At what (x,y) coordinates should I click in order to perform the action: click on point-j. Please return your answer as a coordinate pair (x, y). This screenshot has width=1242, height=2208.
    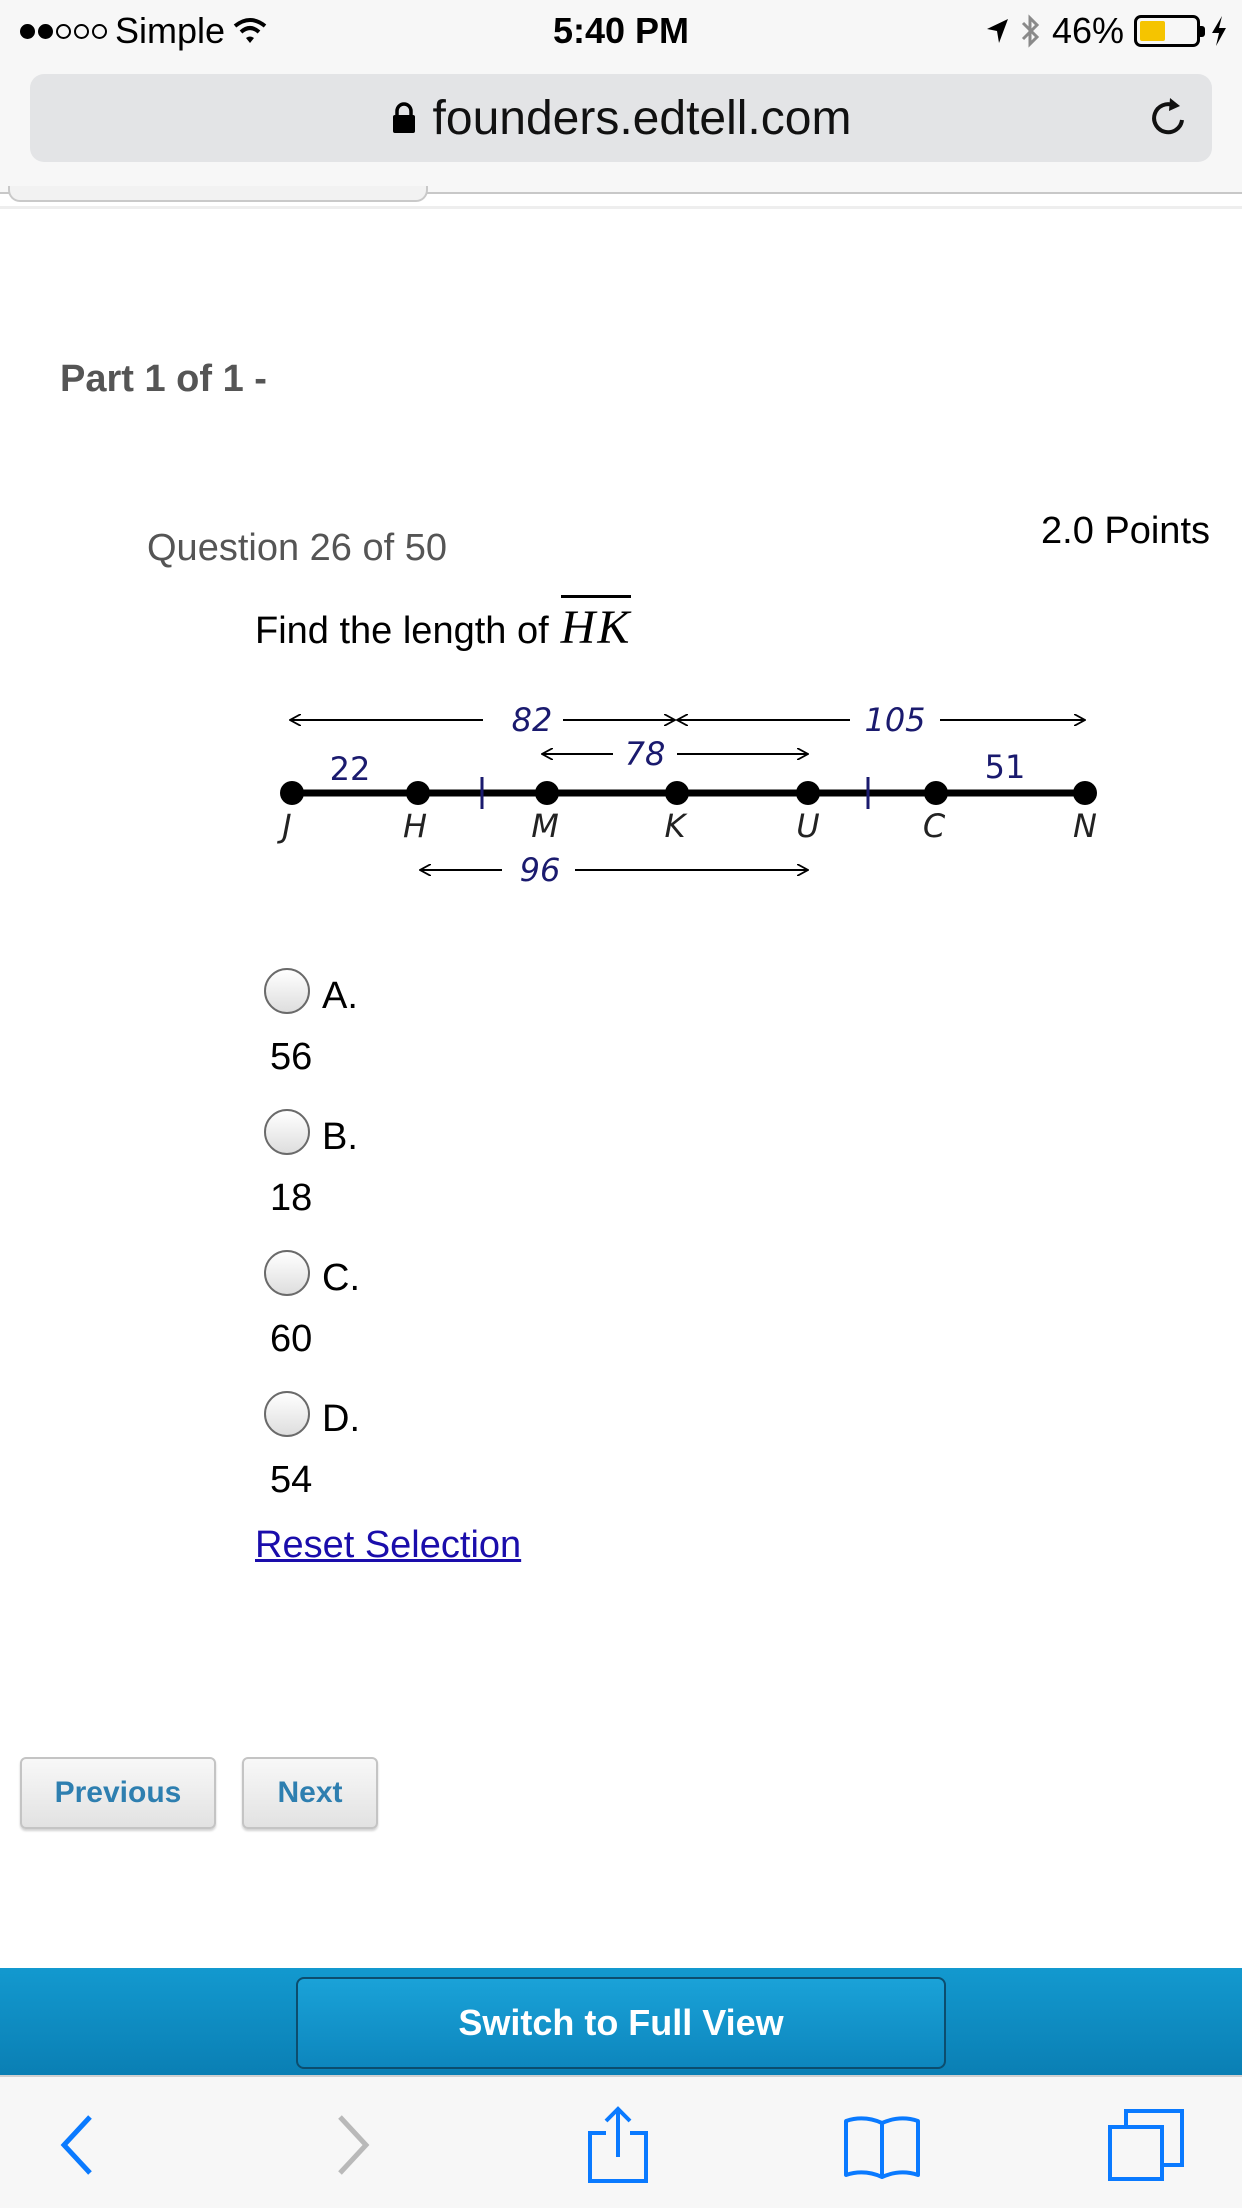
    Looking at the image, I should click on (292, 793).